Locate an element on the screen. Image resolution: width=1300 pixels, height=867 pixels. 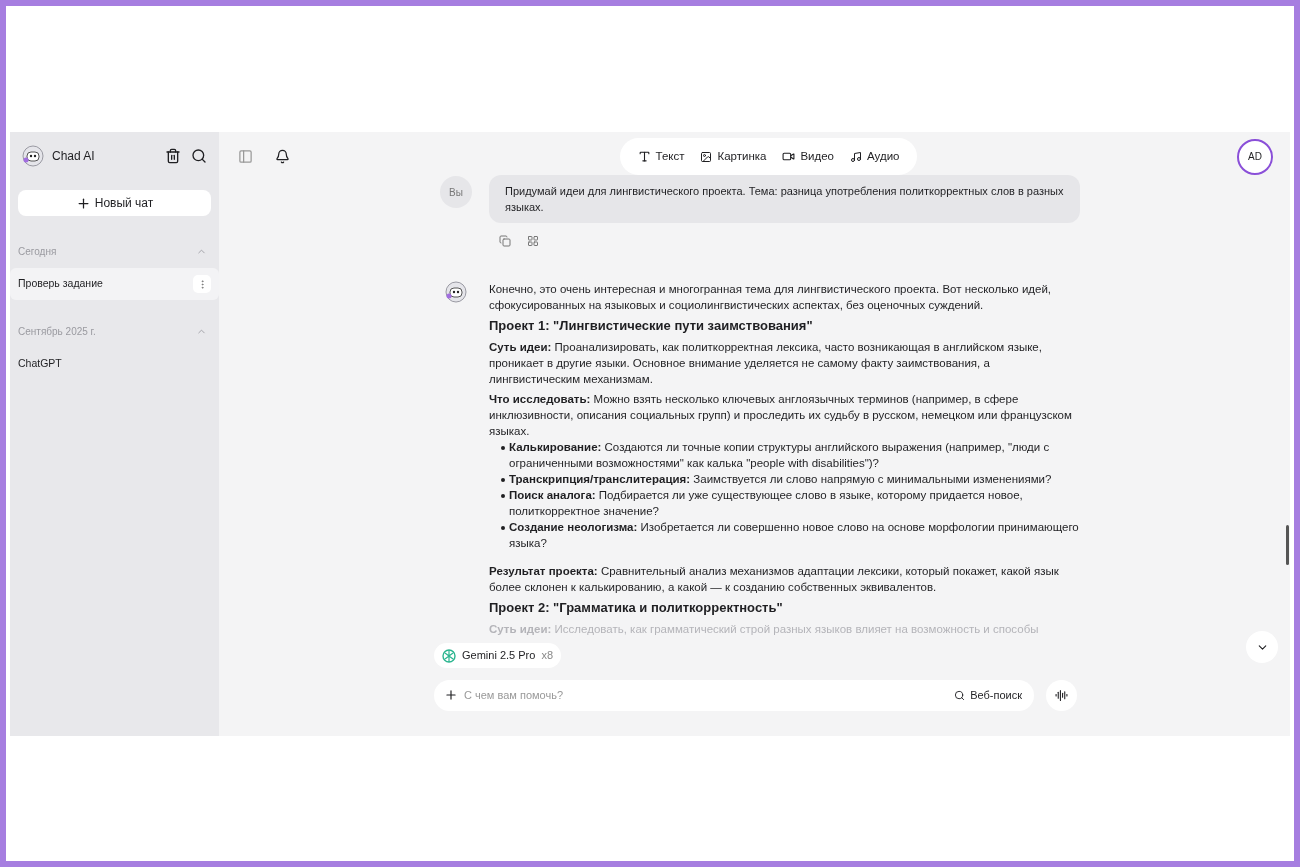
section-heading: Проект 1: "Лингвистические пути заимствования" is located at coordinates (651, 326).